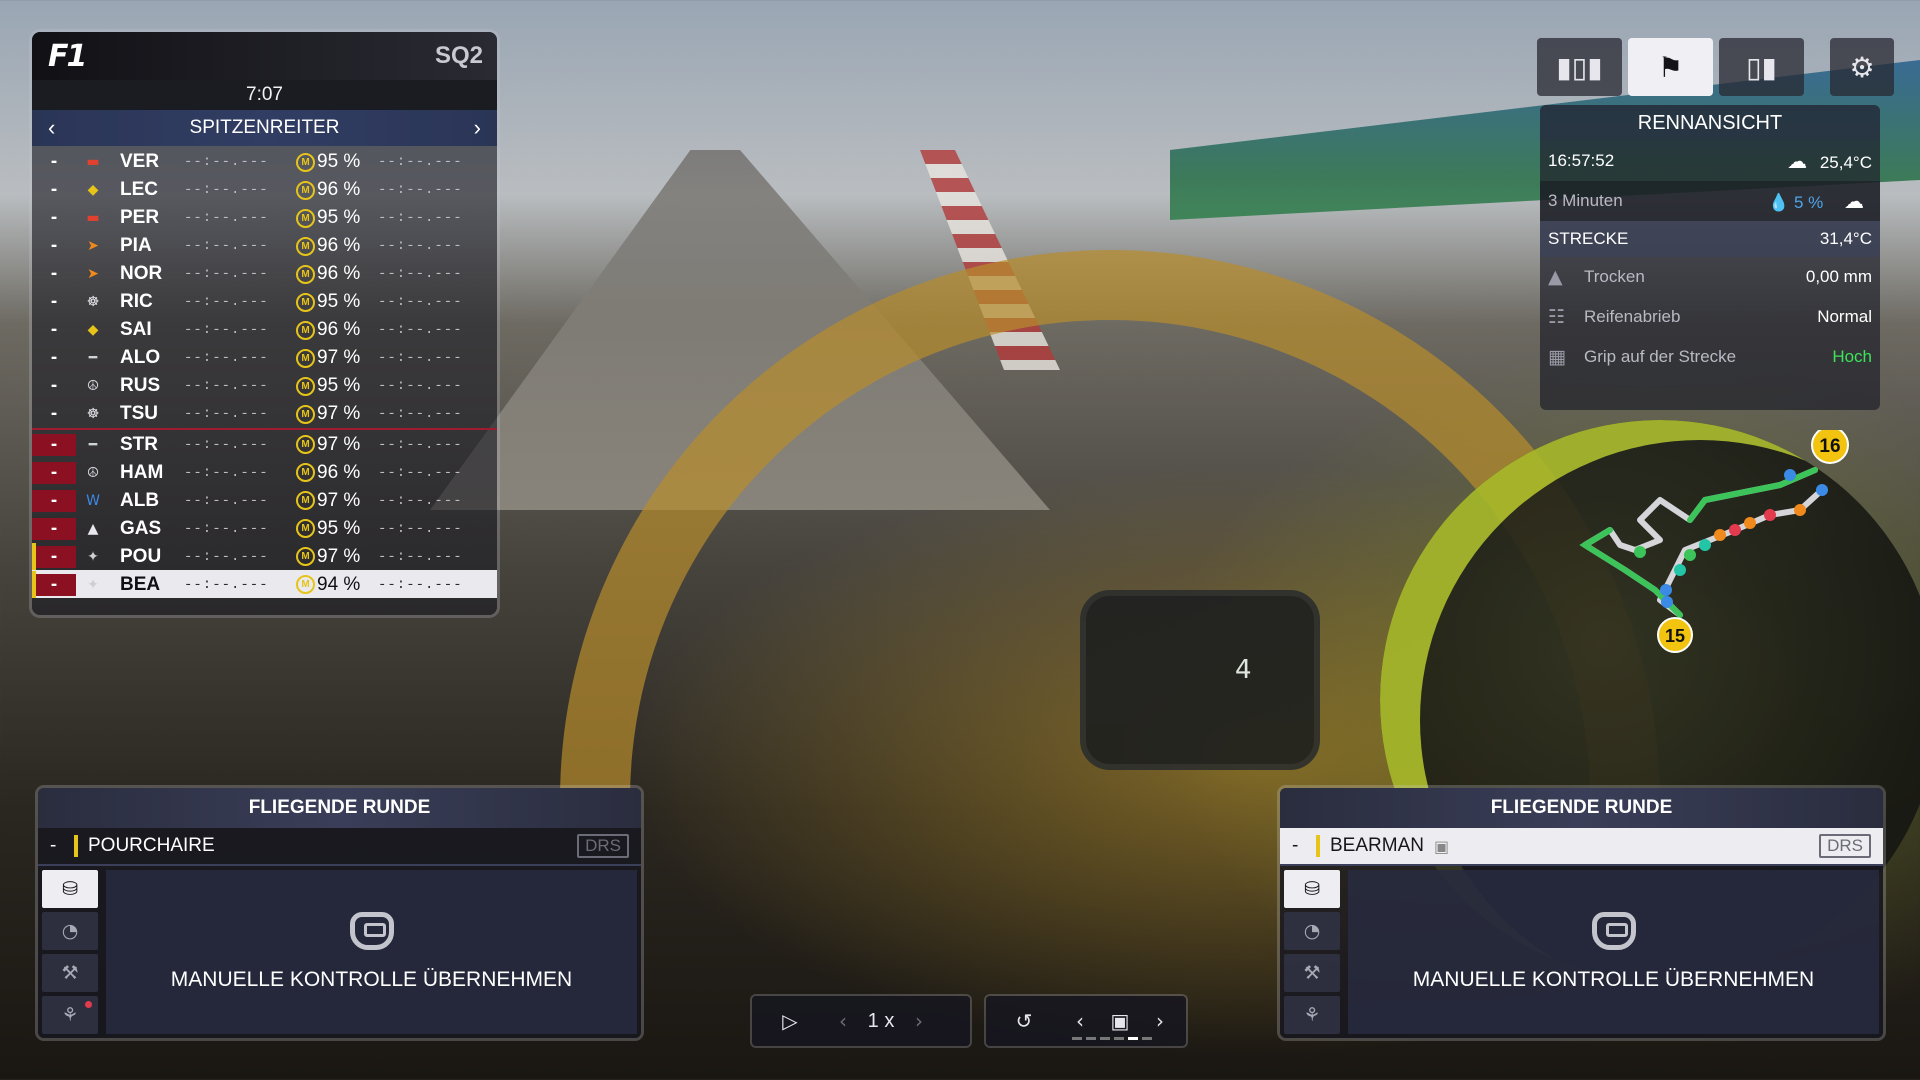 Image resolution: width=1920 pixels, height=1080 pixels. I want to click on condition-row: ▦ Grip auf der Strecke Hoch, so click(1710, 357).